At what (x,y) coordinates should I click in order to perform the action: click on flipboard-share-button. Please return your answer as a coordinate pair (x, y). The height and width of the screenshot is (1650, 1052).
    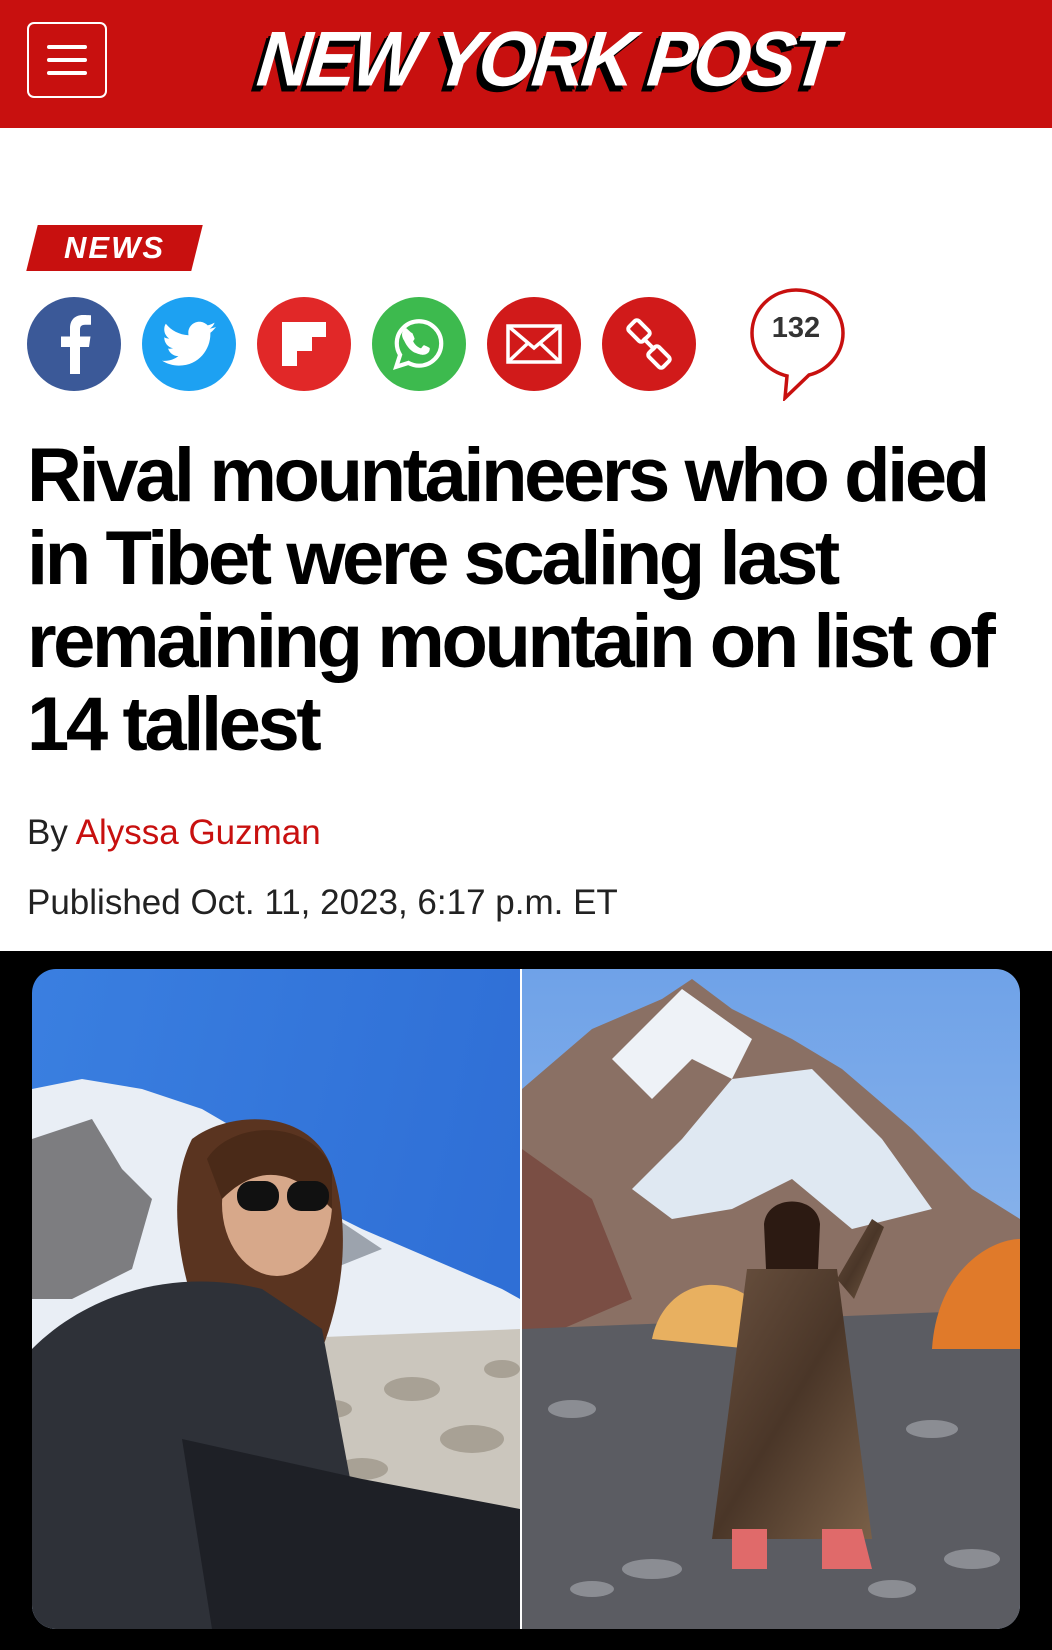
    Looking at the image, I should click on (304, 344).